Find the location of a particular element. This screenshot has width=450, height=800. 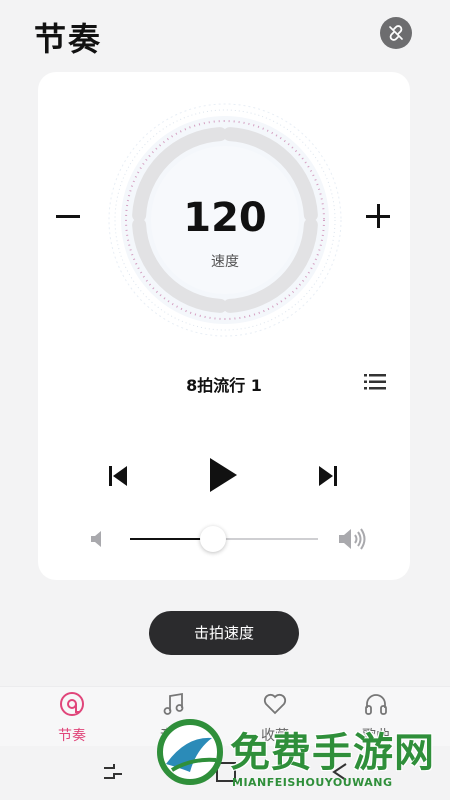

volume-high-icon is located at coordinates (352, 539).